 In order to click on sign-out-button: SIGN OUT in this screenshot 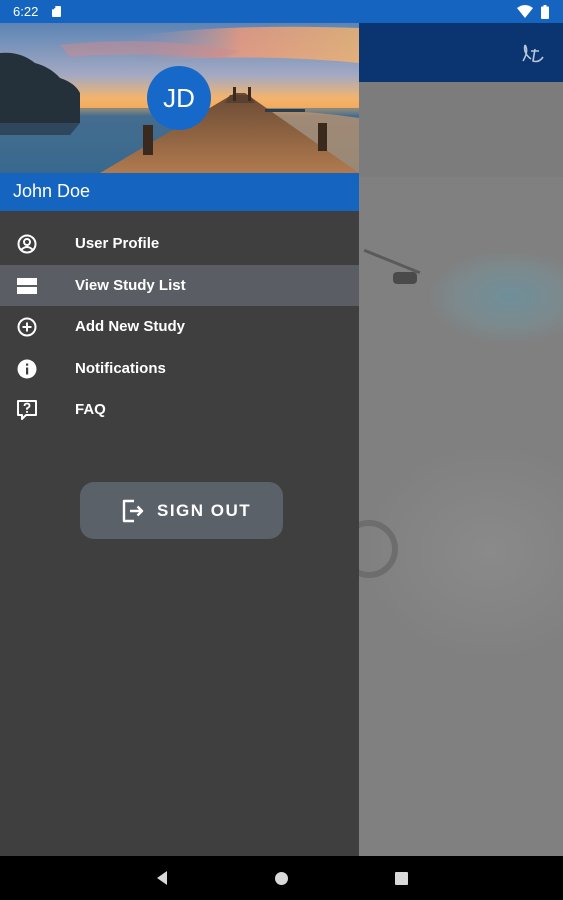, I will do `click(181, 510)`.